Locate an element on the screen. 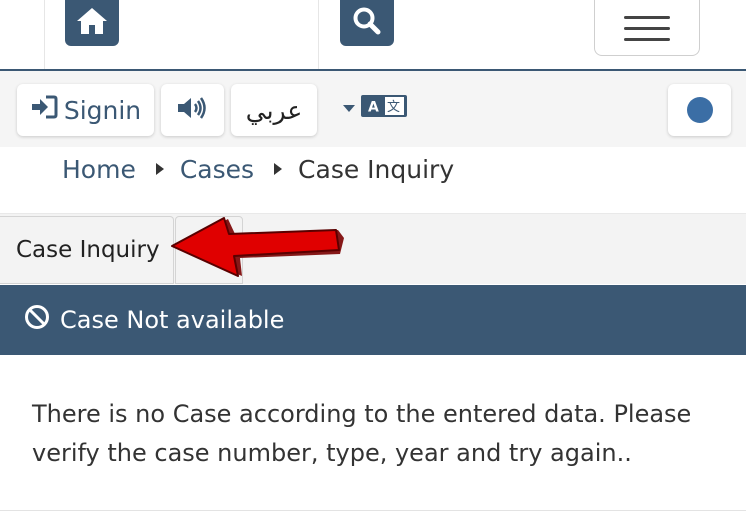 The height and width of the screenshot is (517, 746). search-icon is located at coordinates (367, 23).